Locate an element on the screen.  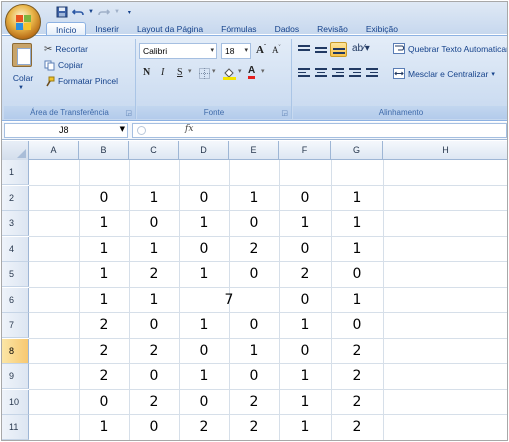
save-icon is located at coordinates (62, 12).